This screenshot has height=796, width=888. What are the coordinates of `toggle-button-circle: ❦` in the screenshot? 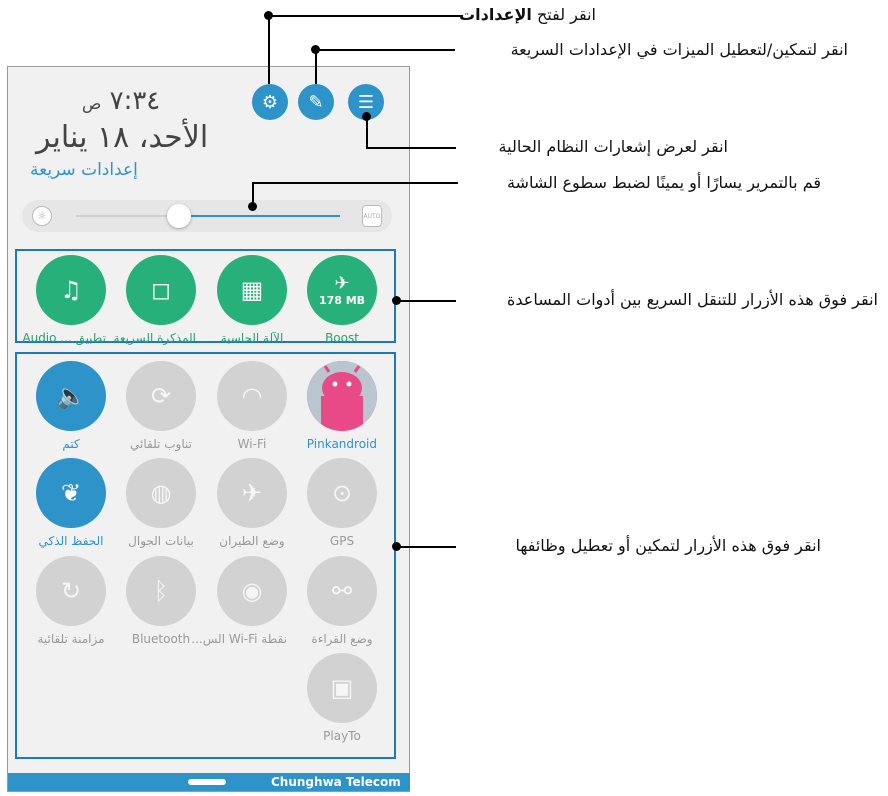 It's located at (71, 493).